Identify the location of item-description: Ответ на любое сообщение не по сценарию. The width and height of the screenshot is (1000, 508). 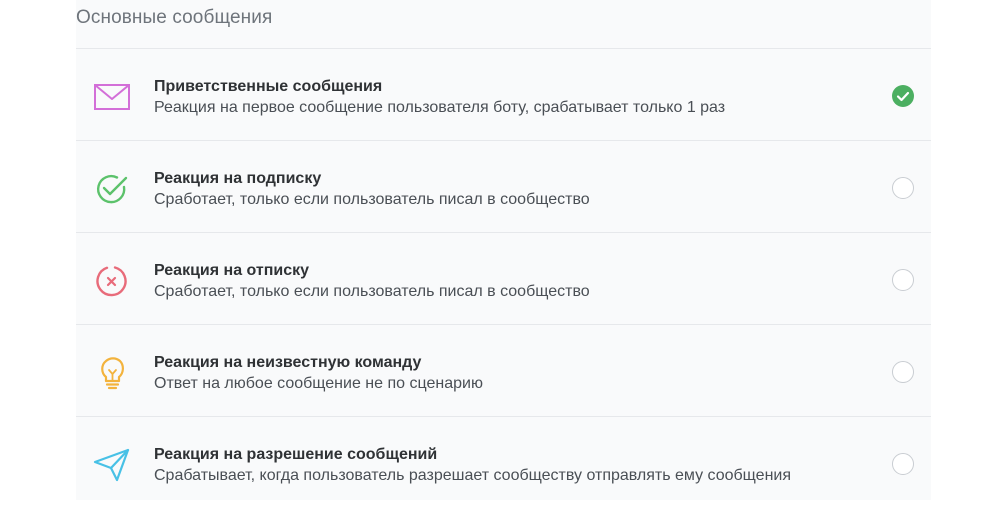
(318, 383).